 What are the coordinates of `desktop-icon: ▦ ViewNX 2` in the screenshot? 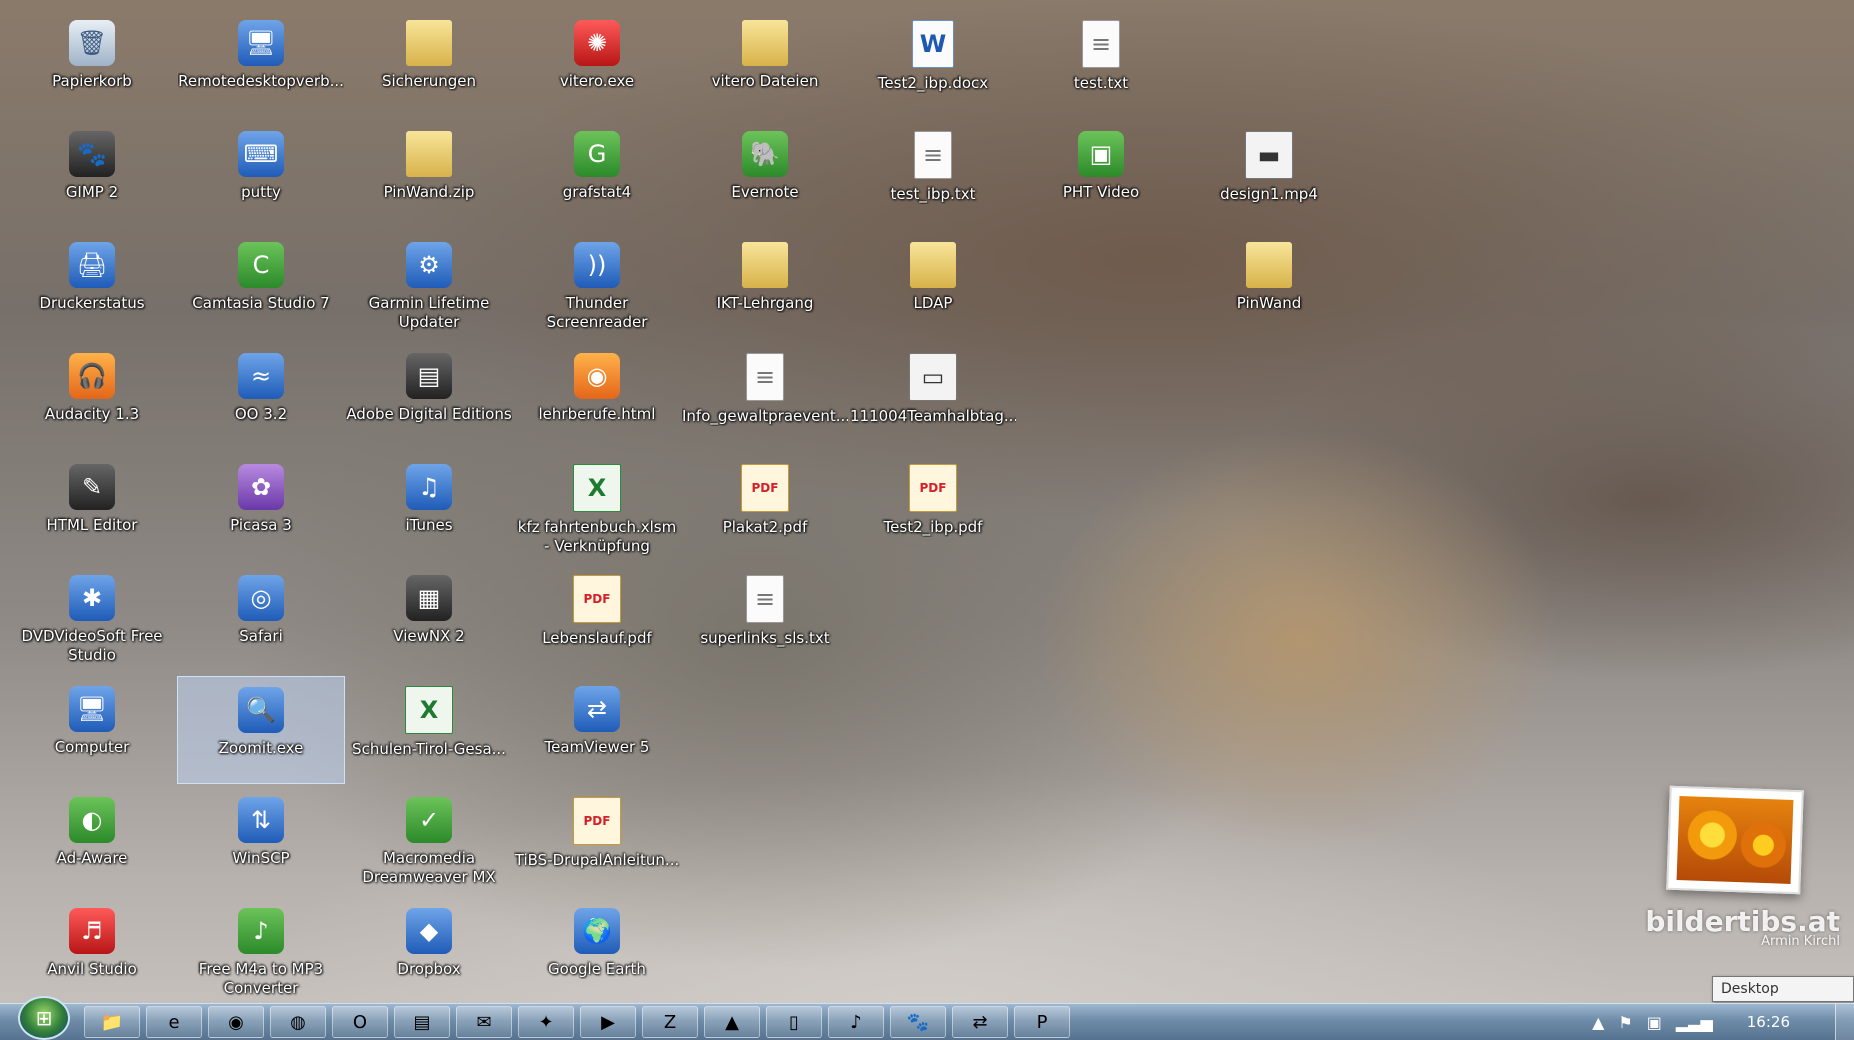 It's located at (429, 619).